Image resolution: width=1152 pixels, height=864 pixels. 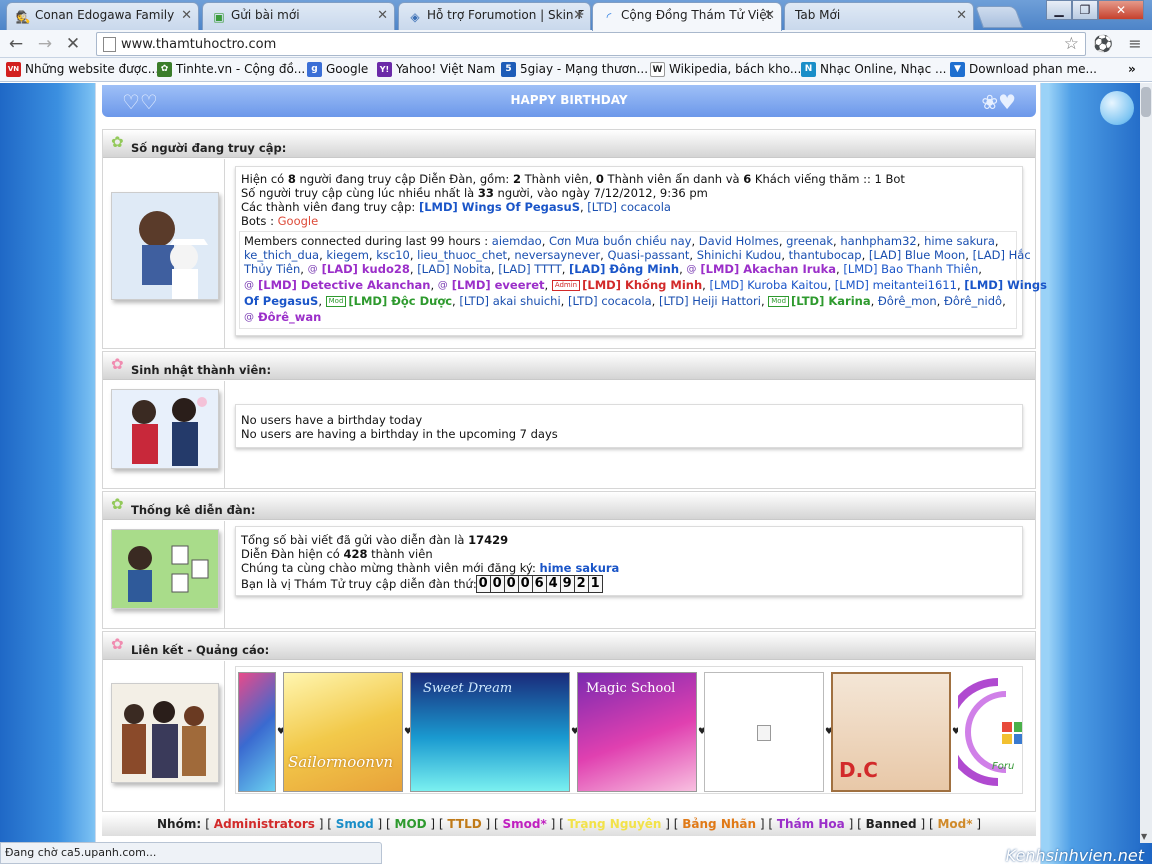 I want to click on member-link: [LMD] Kuroba Kaitou, so click(x=768, y=285).